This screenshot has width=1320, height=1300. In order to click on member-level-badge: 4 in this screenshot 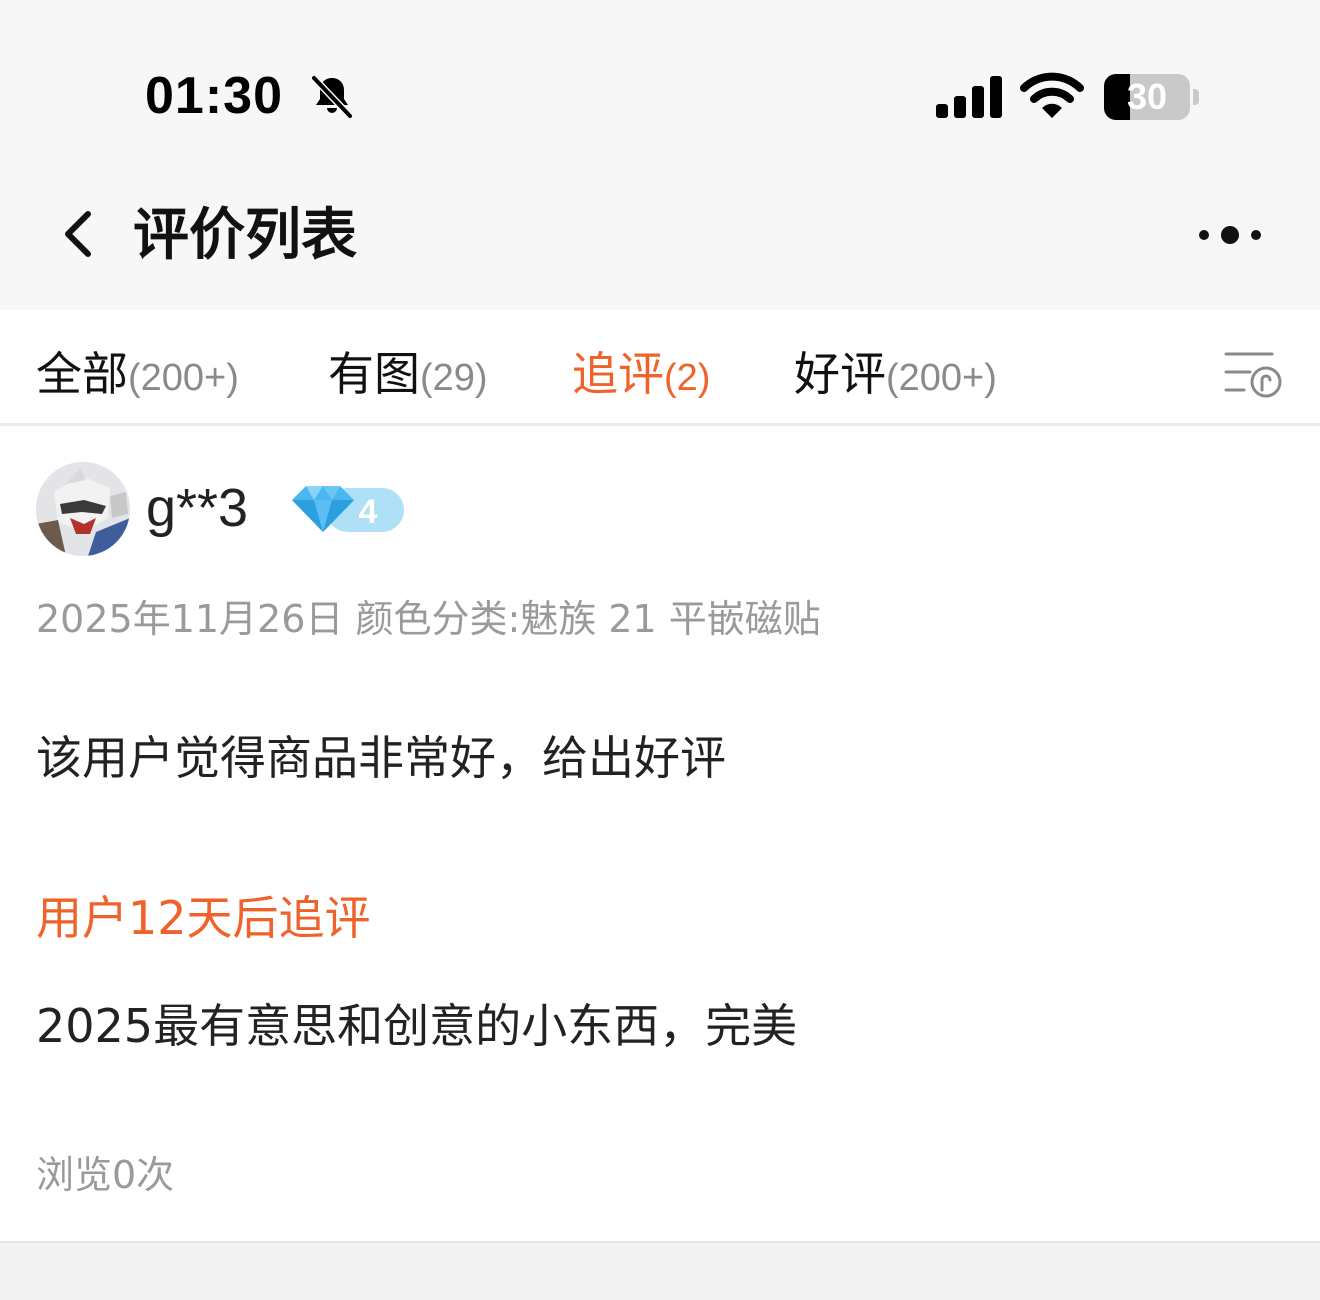, I will do `click(347, 509)`.